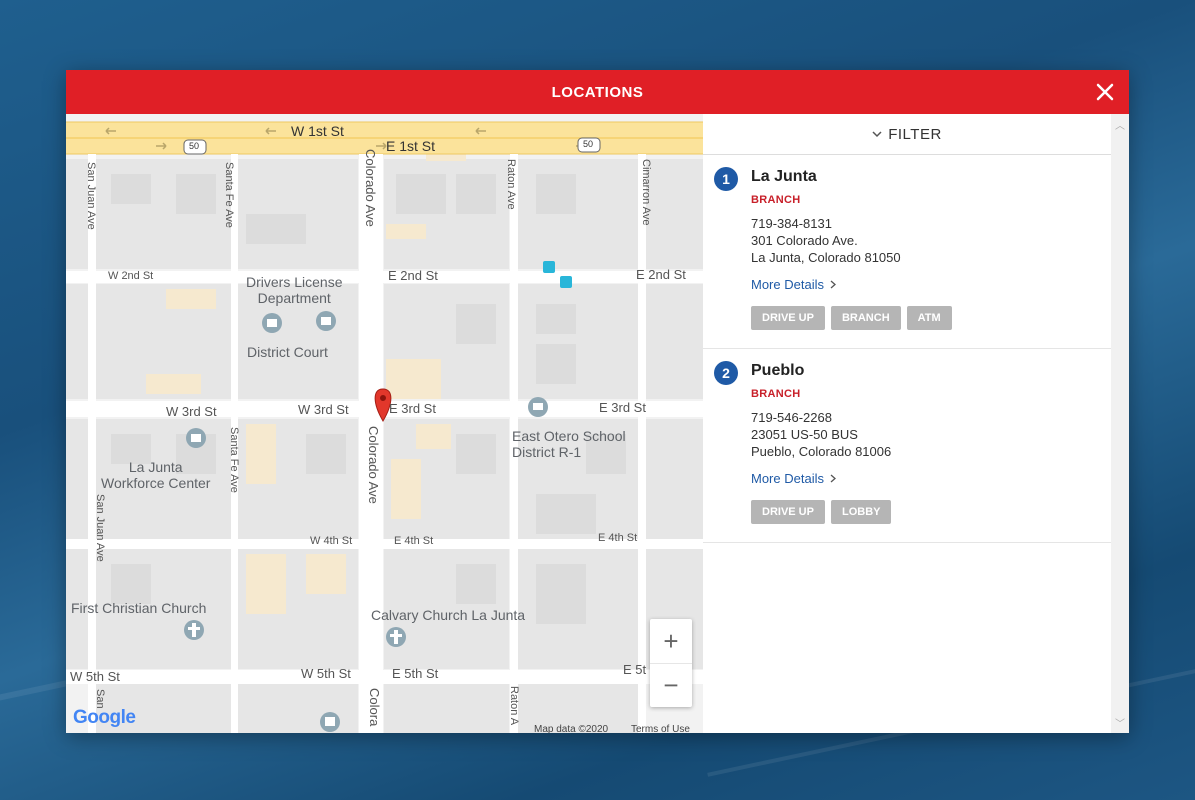 This screenshot has height=800, width=1195. Describe the element at coordinates (374, 707) in the screenshot. I see `street-label: Colora` at that location.